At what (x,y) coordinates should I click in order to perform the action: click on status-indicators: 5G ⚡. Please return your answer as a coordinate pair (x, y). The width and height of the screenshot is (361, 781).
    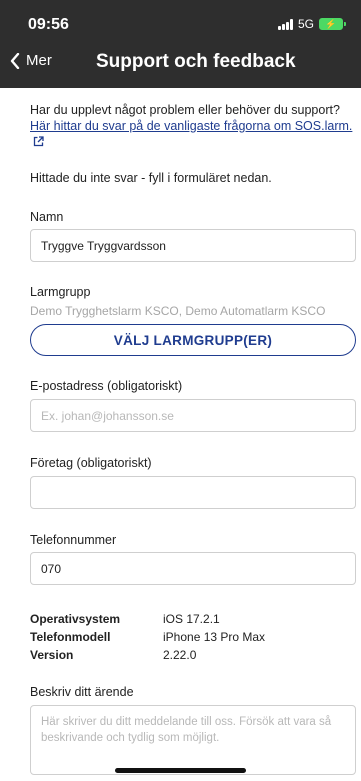
    Looking at the image, I should click on (311, 24).